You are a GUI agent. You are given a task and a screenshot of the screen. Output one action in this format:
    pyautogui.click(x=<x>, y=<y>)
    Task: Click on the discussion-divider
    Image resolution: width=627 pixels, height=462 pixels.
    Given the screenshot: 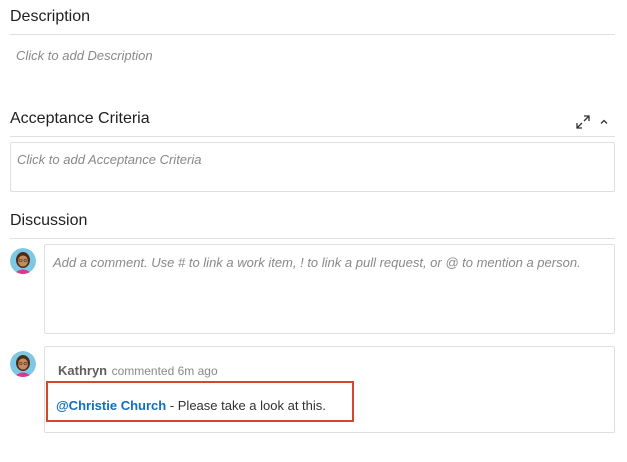 What is the action you would take?
    pyautogui.click(x=312, y=238)
    